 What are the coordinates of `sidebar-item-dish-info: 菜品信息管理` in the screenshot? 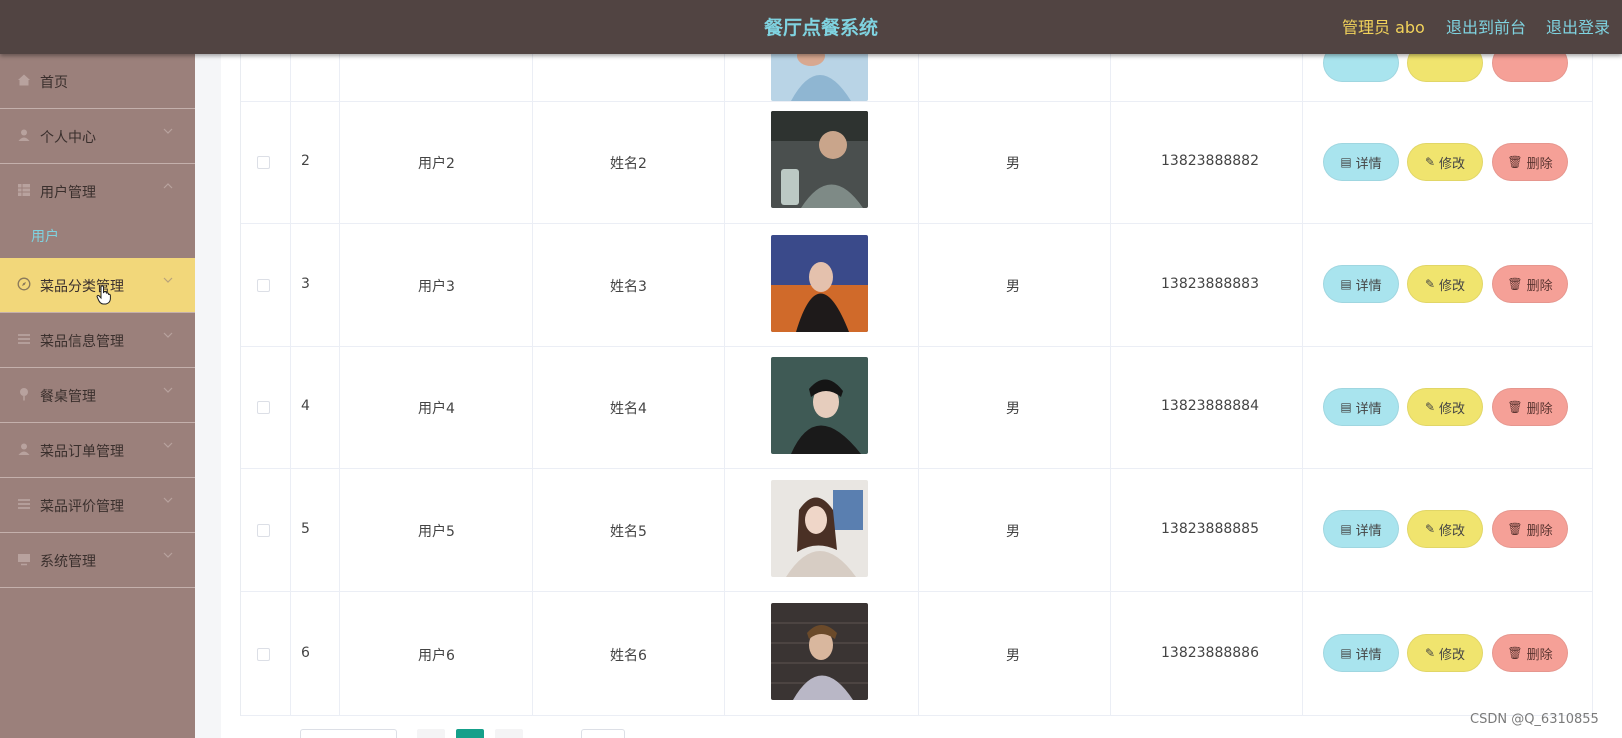 It's located at (97, 340).